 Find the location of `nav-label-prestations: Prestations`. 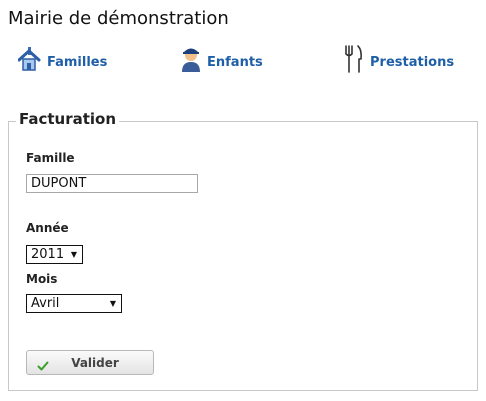

nav-label-prestations: Prestations is located at coordinates (412, 62).